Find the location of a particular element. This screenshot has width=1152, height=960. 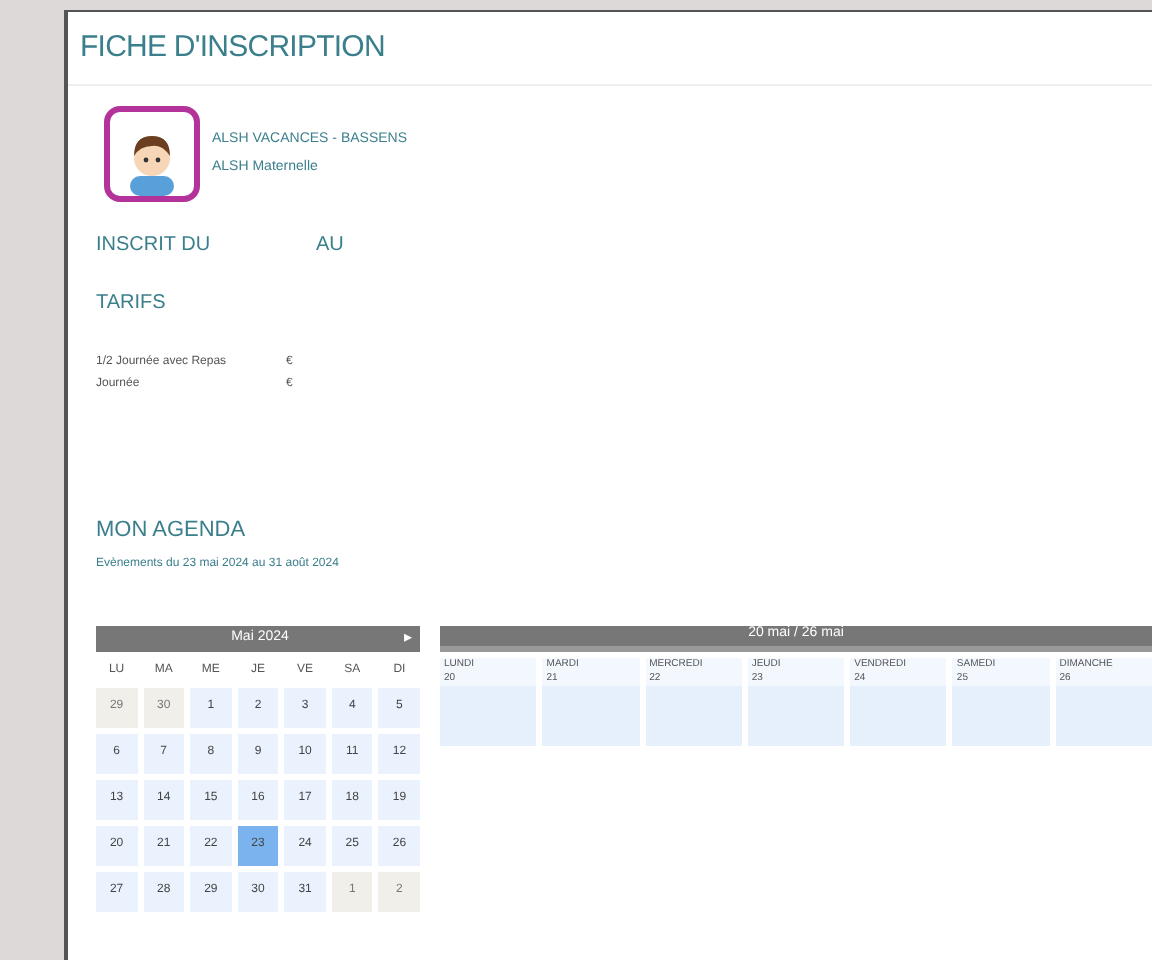

agenda-heading: MON AGENDA is located at coordinates (172, 531).